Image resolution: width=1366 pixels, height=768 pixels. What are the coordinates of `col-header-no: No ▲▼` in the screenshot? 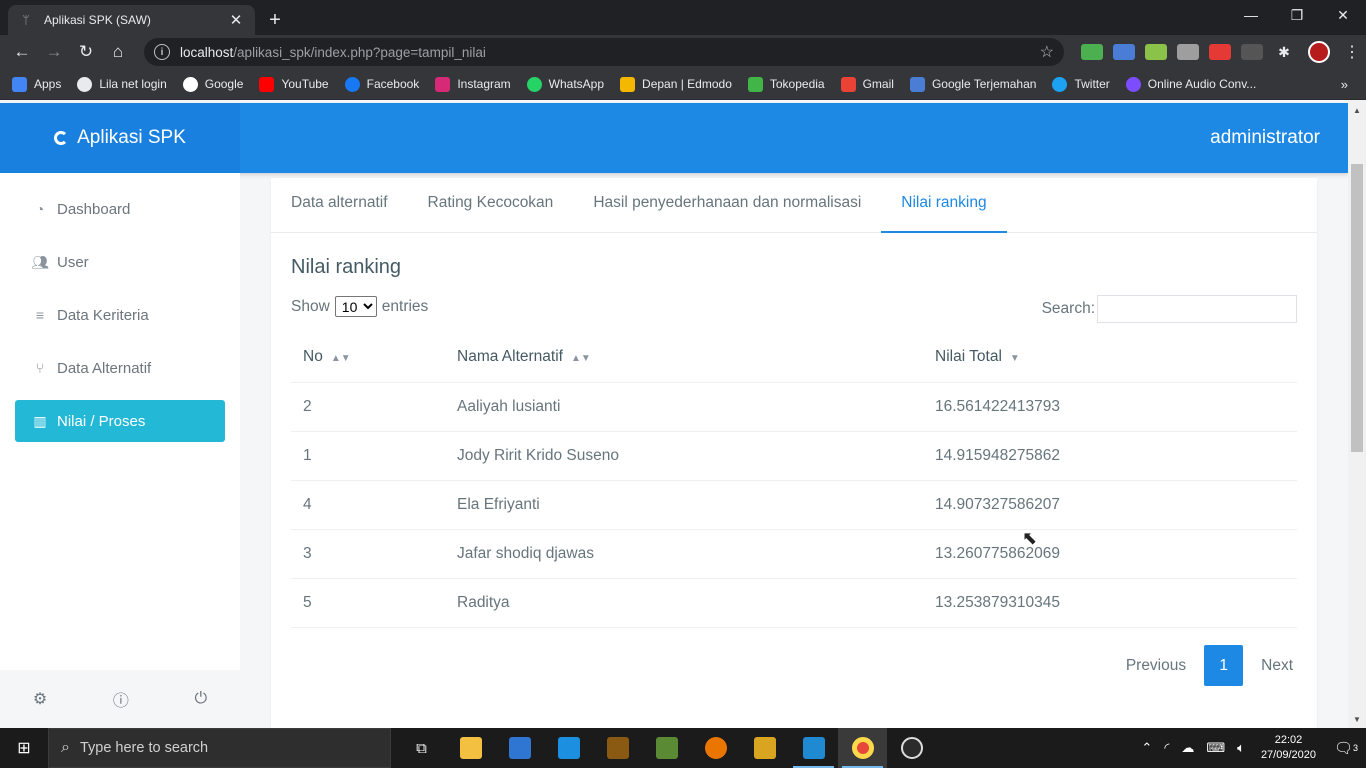 It's located at (368, 357).